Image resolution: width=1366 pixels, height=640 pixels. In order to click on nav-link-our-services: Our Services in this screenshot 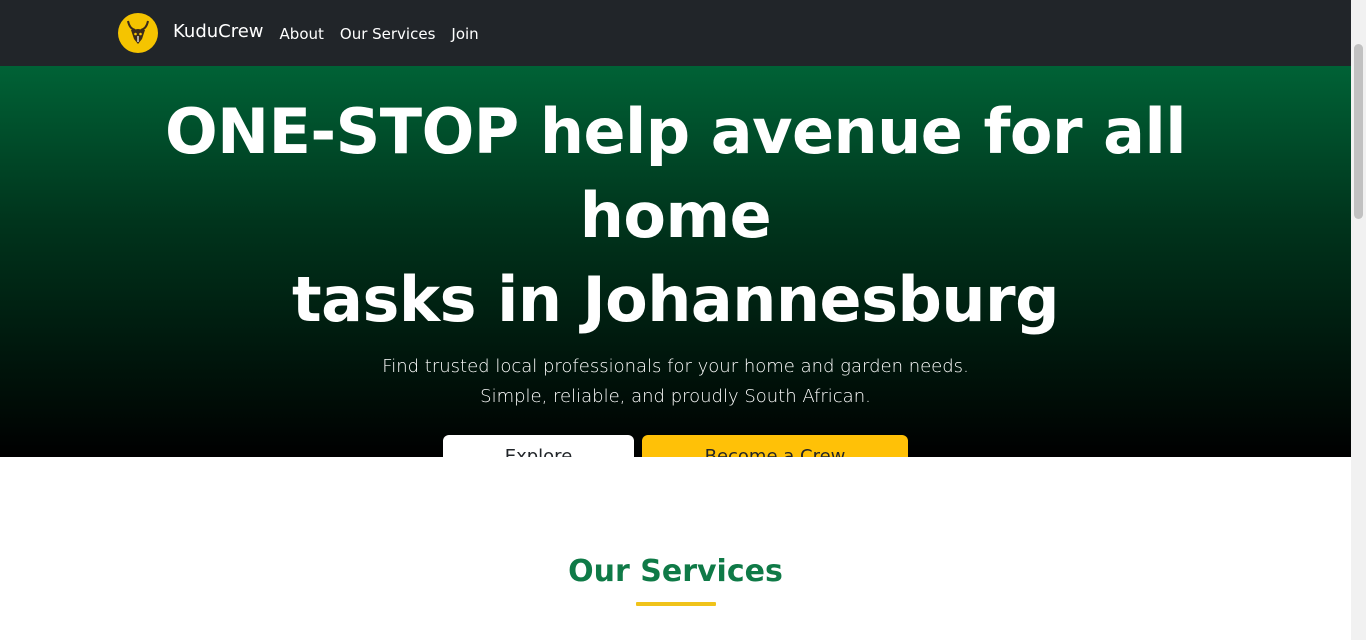, I will do `click(388, 33)`.